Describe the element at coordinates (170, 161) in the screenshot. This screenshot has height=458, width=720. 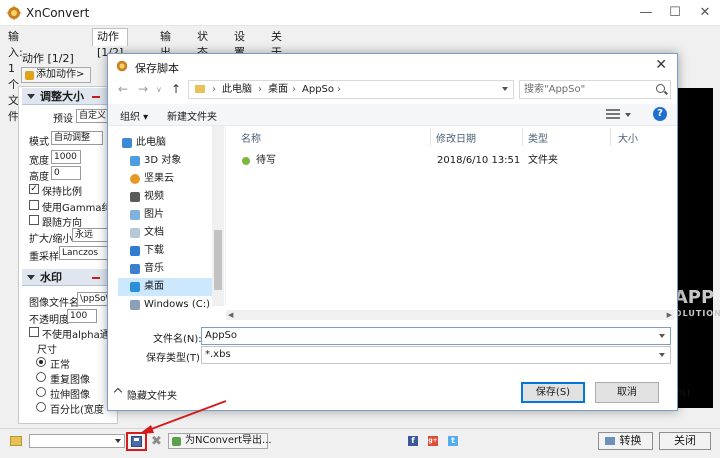
I see `tree-item-3d-objects: 3D 对象` at that location.